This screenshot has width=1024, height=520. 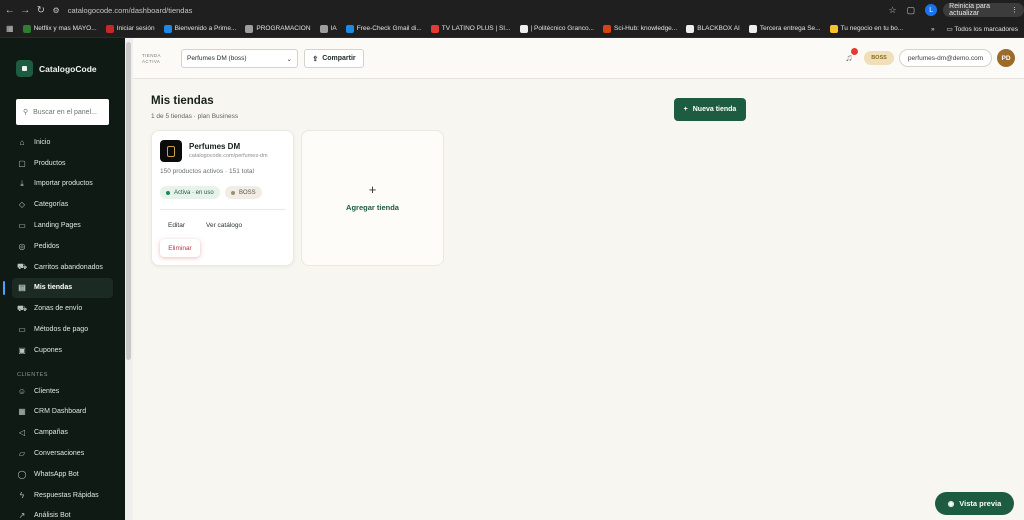 What do you see at coordinates (41, 10) in the screenshot?
I see `reload-icon: ↻` at bounding box center [41, 10].